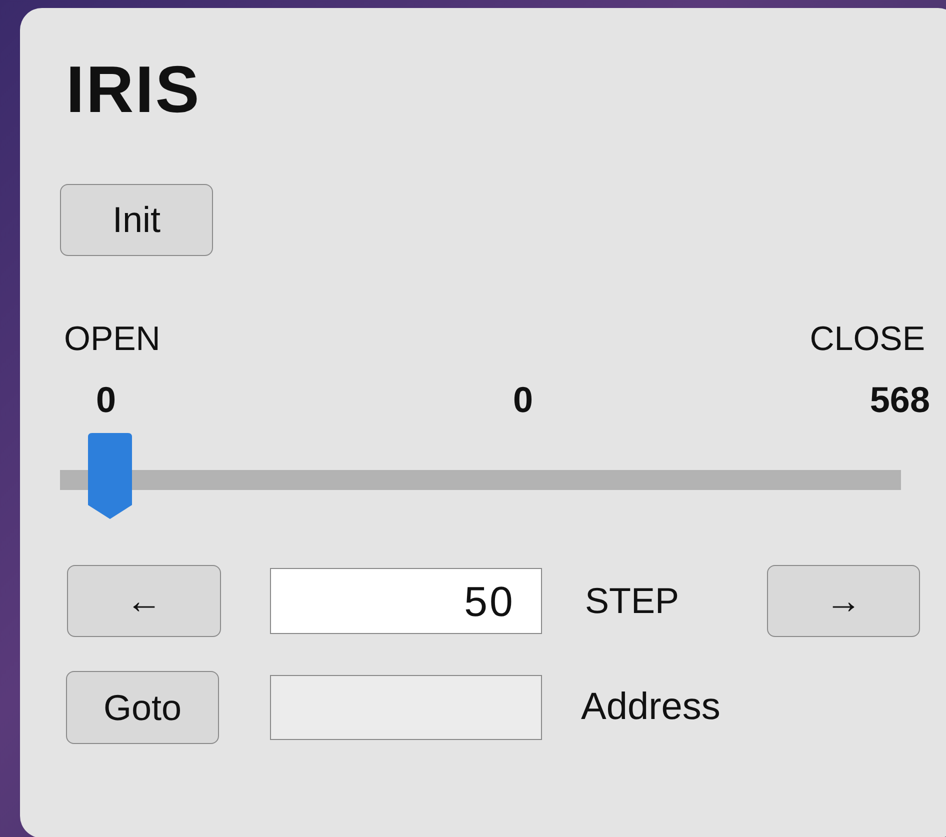 This screenshot has height=837, width=946. Describe the element at coordinates (136, 220) in the screenshot. I see `init-button: Init` at that location.